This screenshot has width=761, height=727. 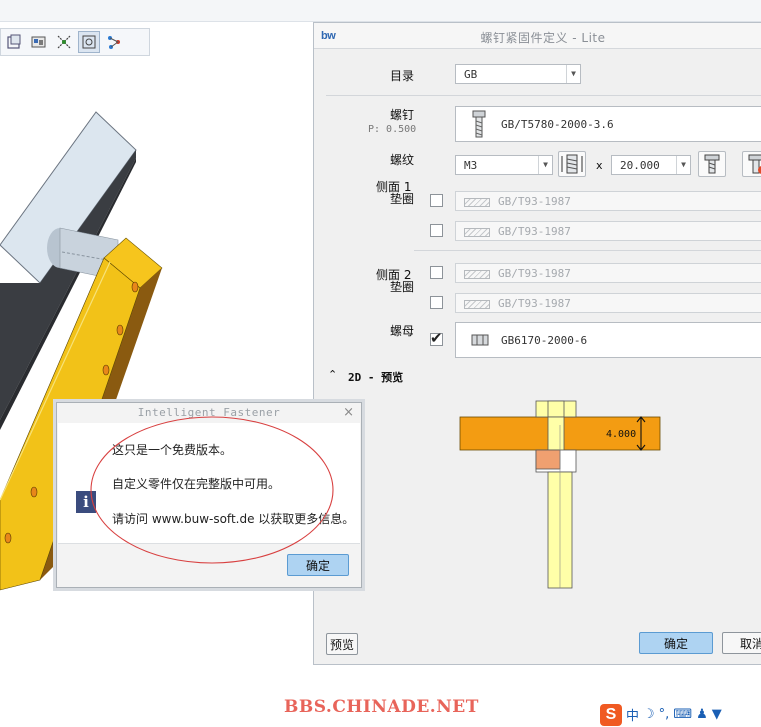 I want to click on thread-length-icon, so click(x=572, y=164).